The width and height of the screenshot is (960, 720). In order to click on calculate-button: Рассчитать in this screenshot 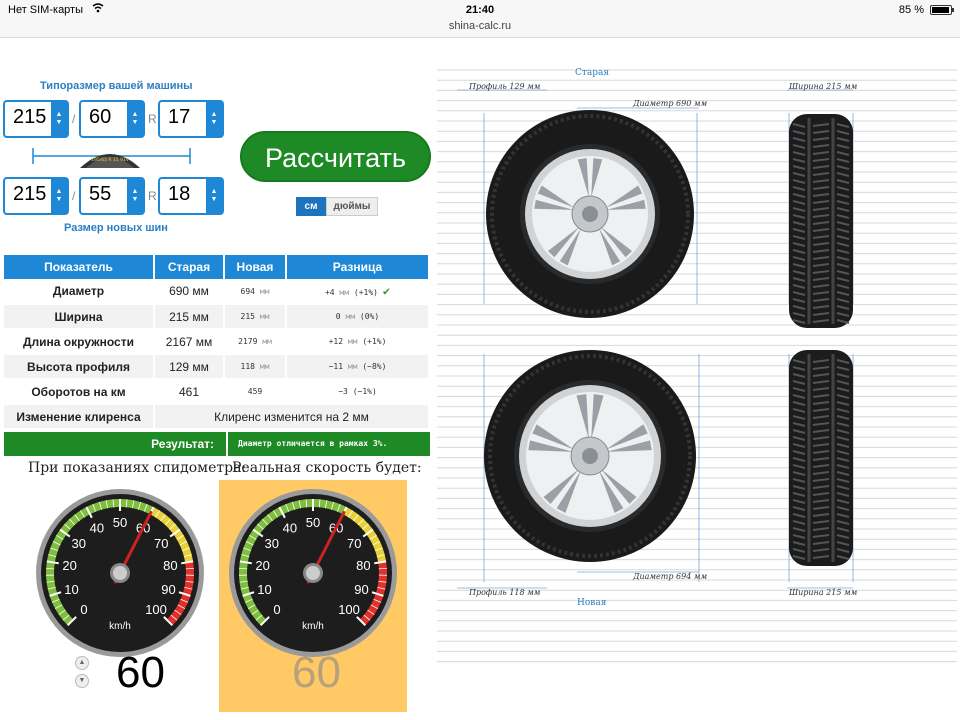, I will do `click(335, 156)`.